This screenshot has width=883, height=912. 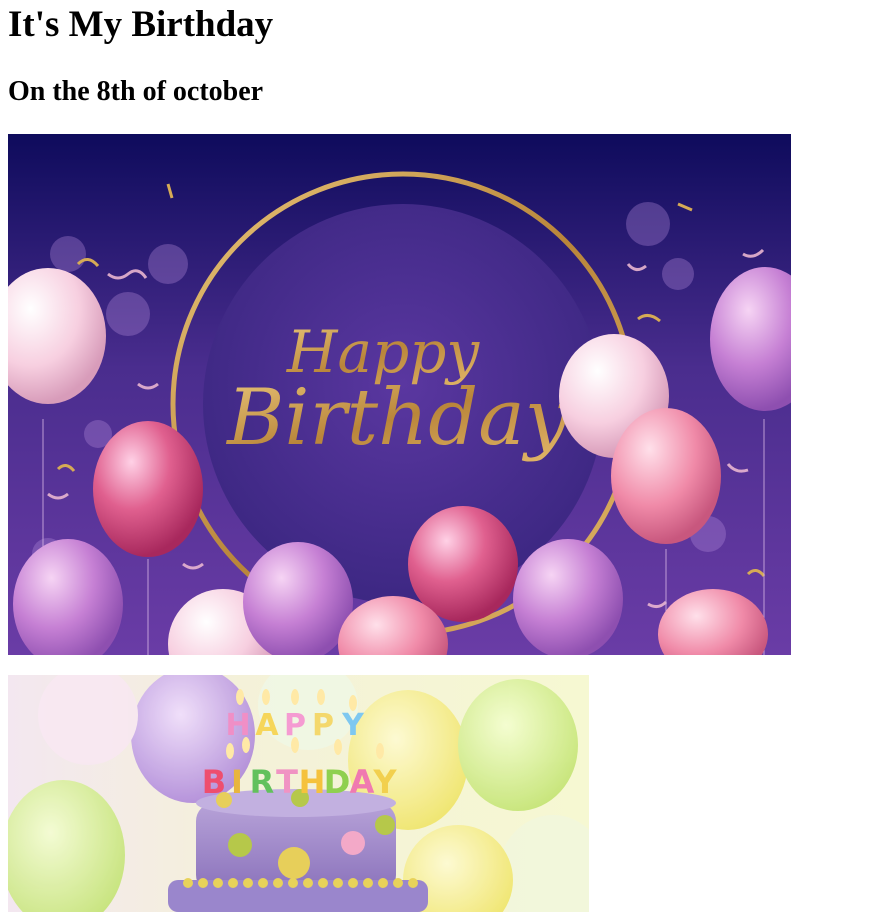 I want to click on page-subtitle: On the 8th of october, so click(x=136, y=91).